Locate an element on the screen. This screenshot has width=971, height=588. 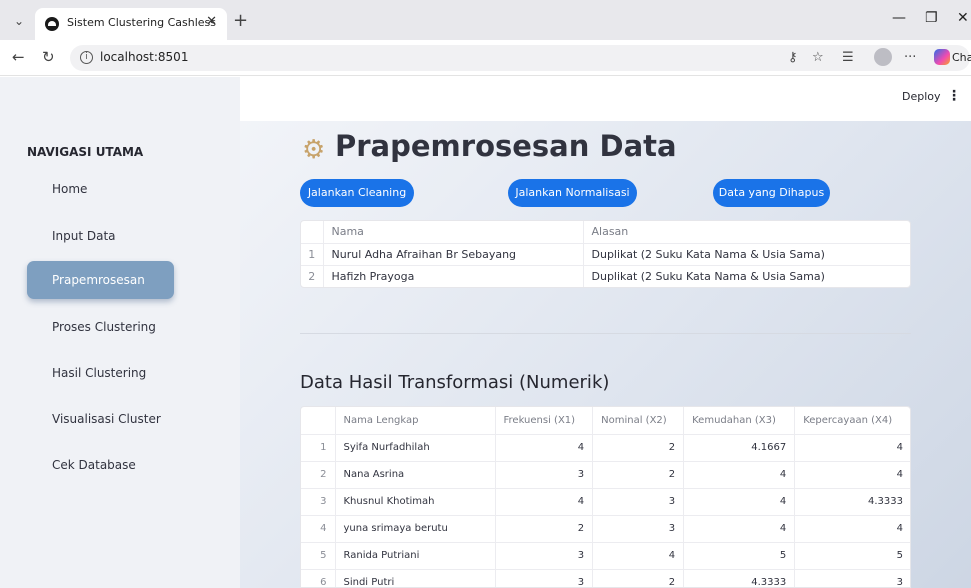
gear-icon: ⚙ is located at coordinates (314, 150).